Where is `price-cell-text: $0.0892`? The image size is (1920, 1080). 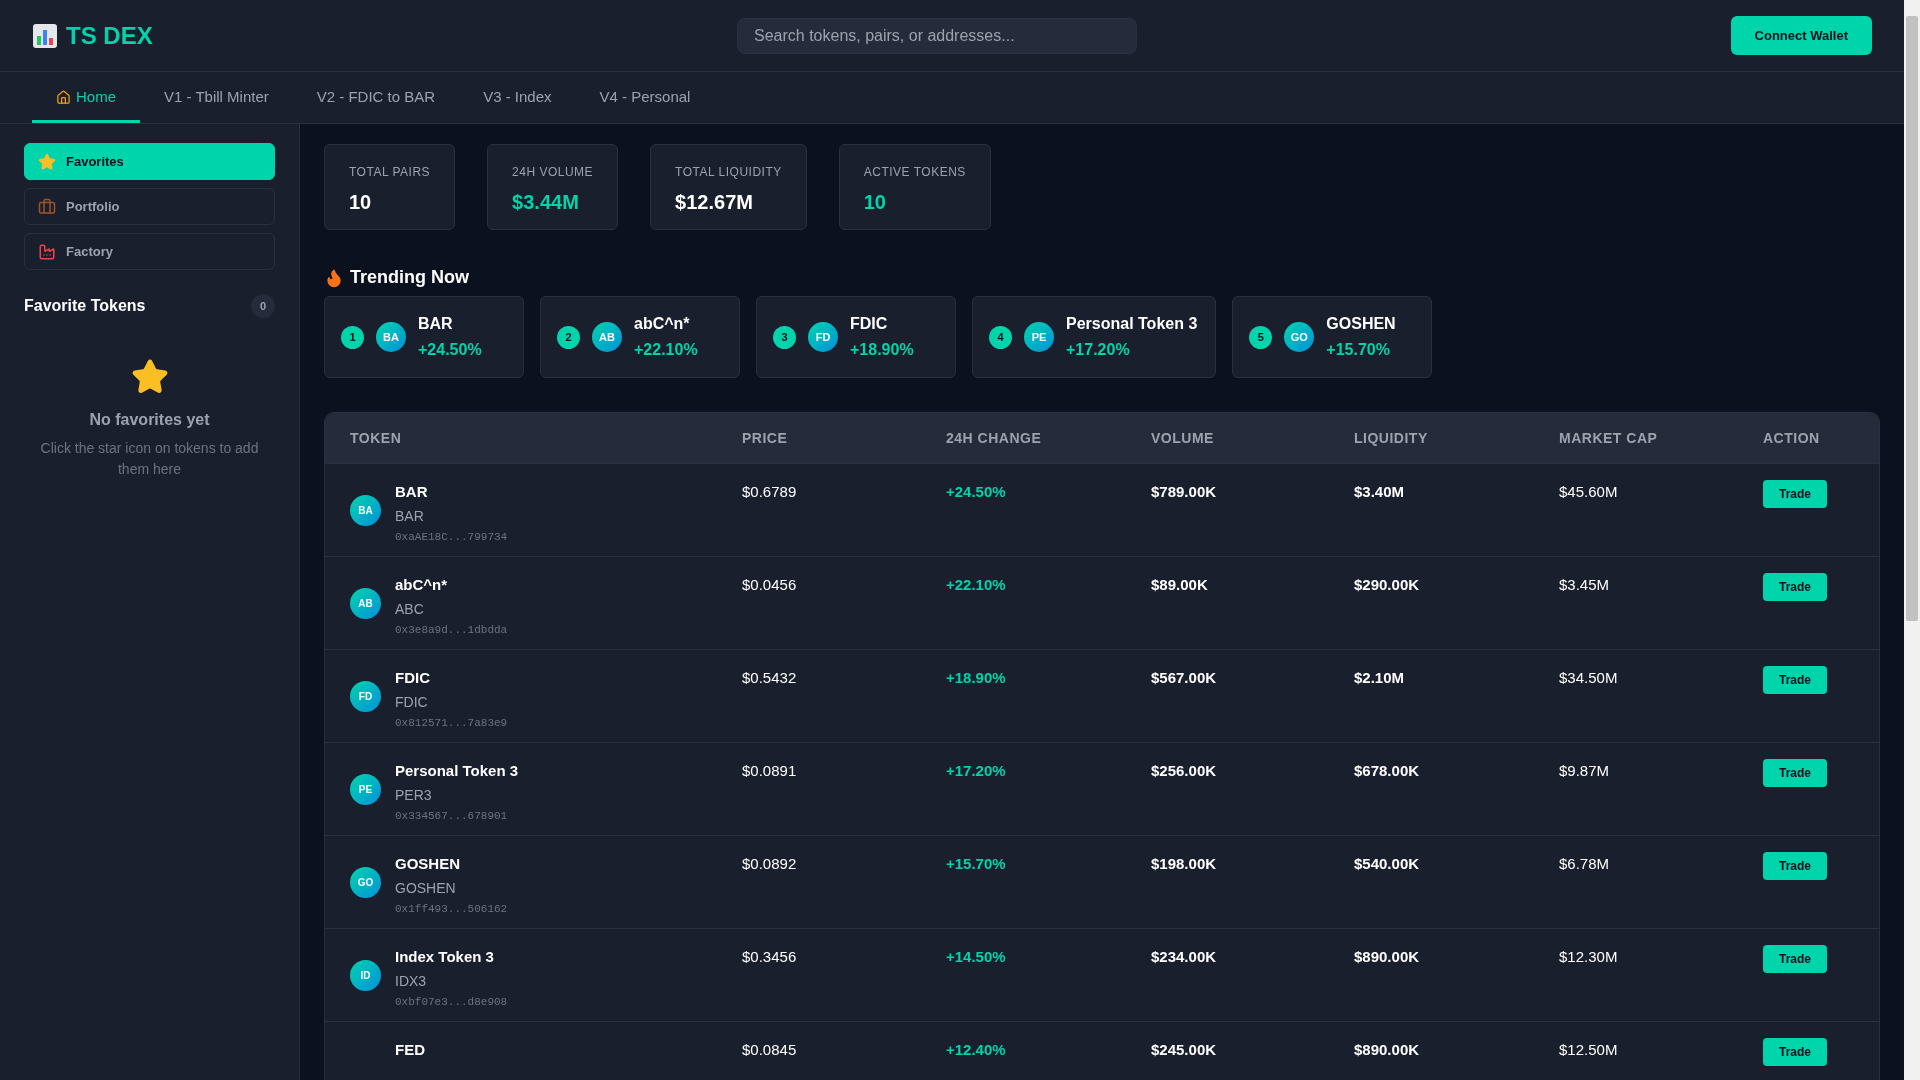
price-cell-text: $0.0892 is located at coordinates (770, 864).